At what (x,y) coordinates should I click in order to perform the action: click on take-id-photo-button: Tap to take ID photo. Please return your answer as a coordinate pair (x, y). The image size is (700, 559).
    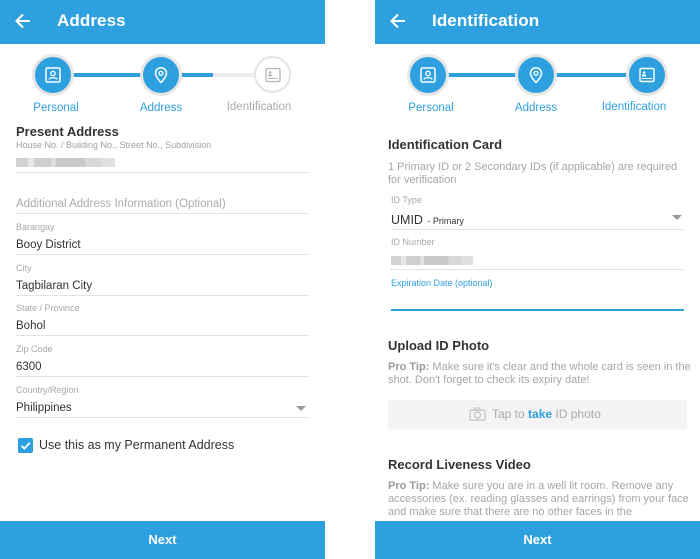
    Looking at the image, I should click on (537, 414).